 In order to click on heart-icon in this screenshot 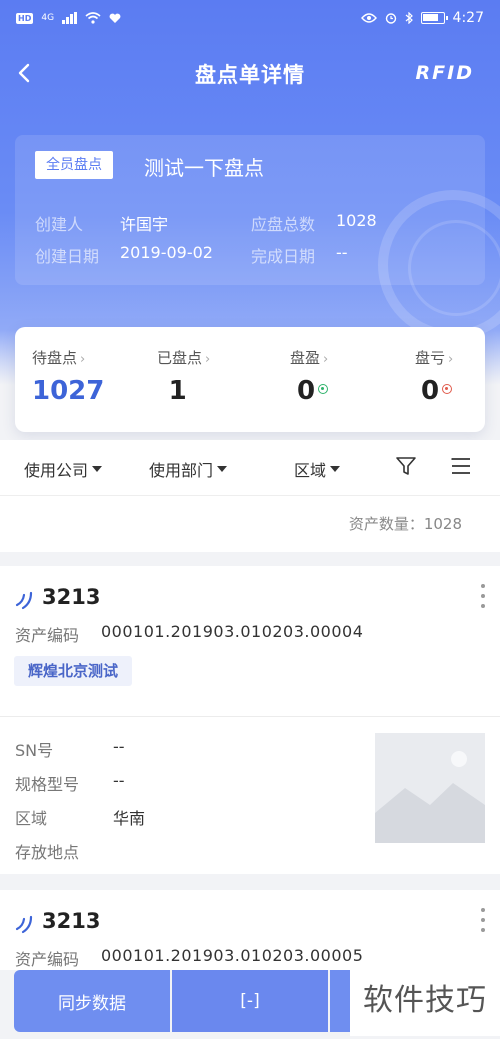, I will do `click(115, 18)`.